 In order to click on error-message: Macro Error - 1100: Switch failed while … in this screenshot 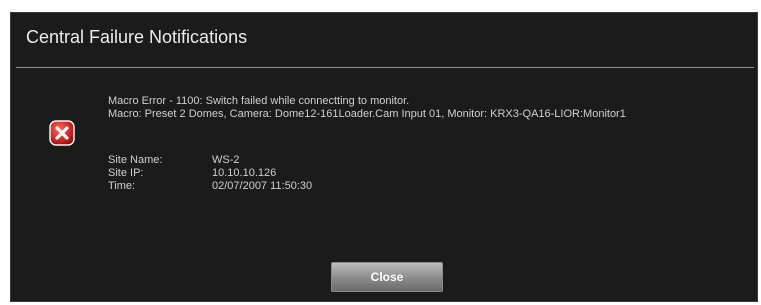, I will do `click(259, 101)`.